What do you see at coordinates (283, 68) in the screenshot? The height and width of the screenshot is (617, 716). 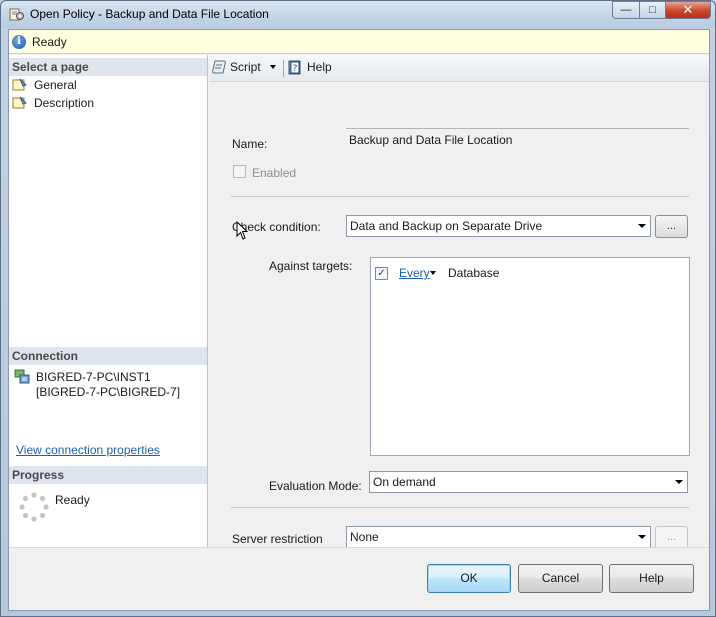 I see `toolbar-separator` at bounding box center [283, 68].